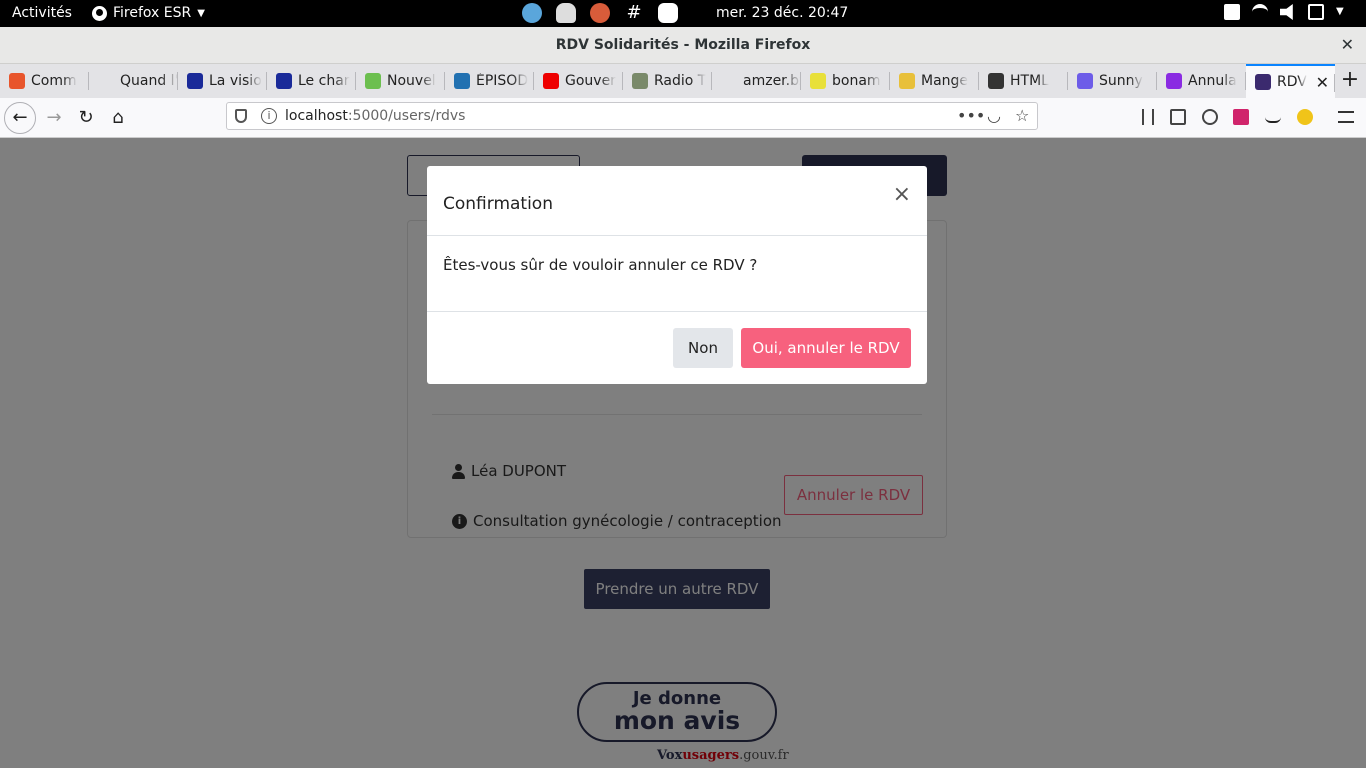  What do you see at coordinates (566, 13) in the screenshot?
I see `gimp-icon` at bounding box center [566, 13].